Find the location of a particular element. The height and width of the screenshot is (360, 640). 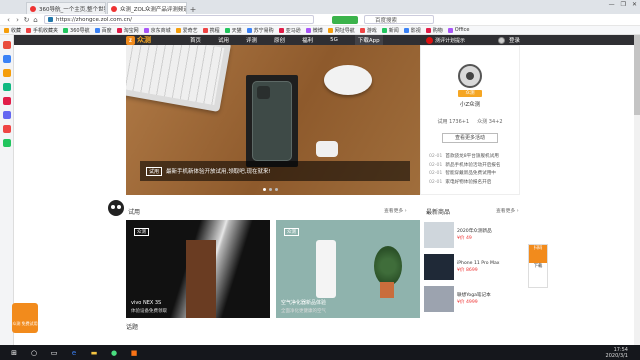

nav-links: 首页 试用 评测 原创 福利 5G 下载App is located at coordinates (295, 40).